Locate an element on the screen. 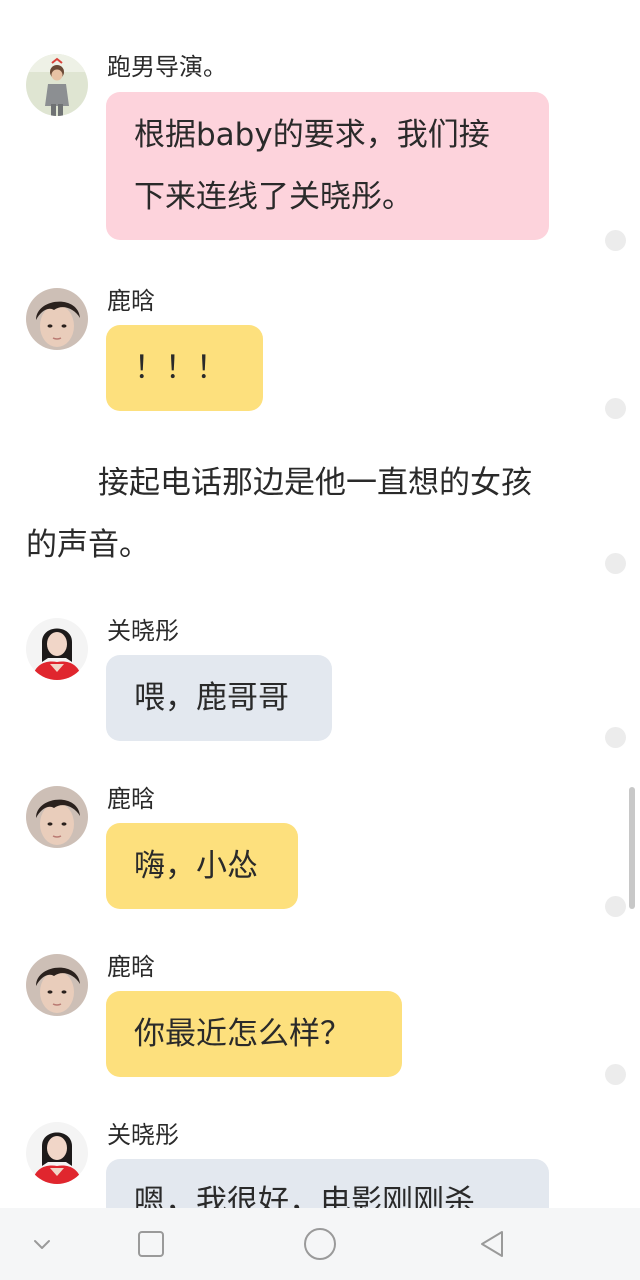 The image size is (640, 1280). home-icon is located at coordinates (320, 1244).